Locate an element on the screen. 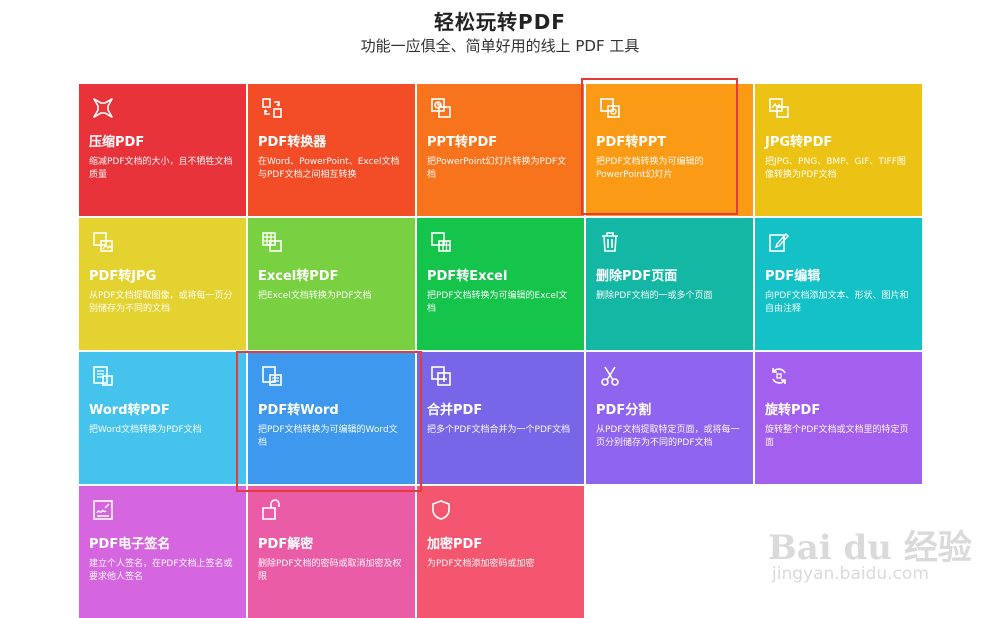 The image size is (1000, 618). tool-description: 从PDF文档提取图像，或将每一页分别储存为不同的文档 is located at coordinates (161, 302).